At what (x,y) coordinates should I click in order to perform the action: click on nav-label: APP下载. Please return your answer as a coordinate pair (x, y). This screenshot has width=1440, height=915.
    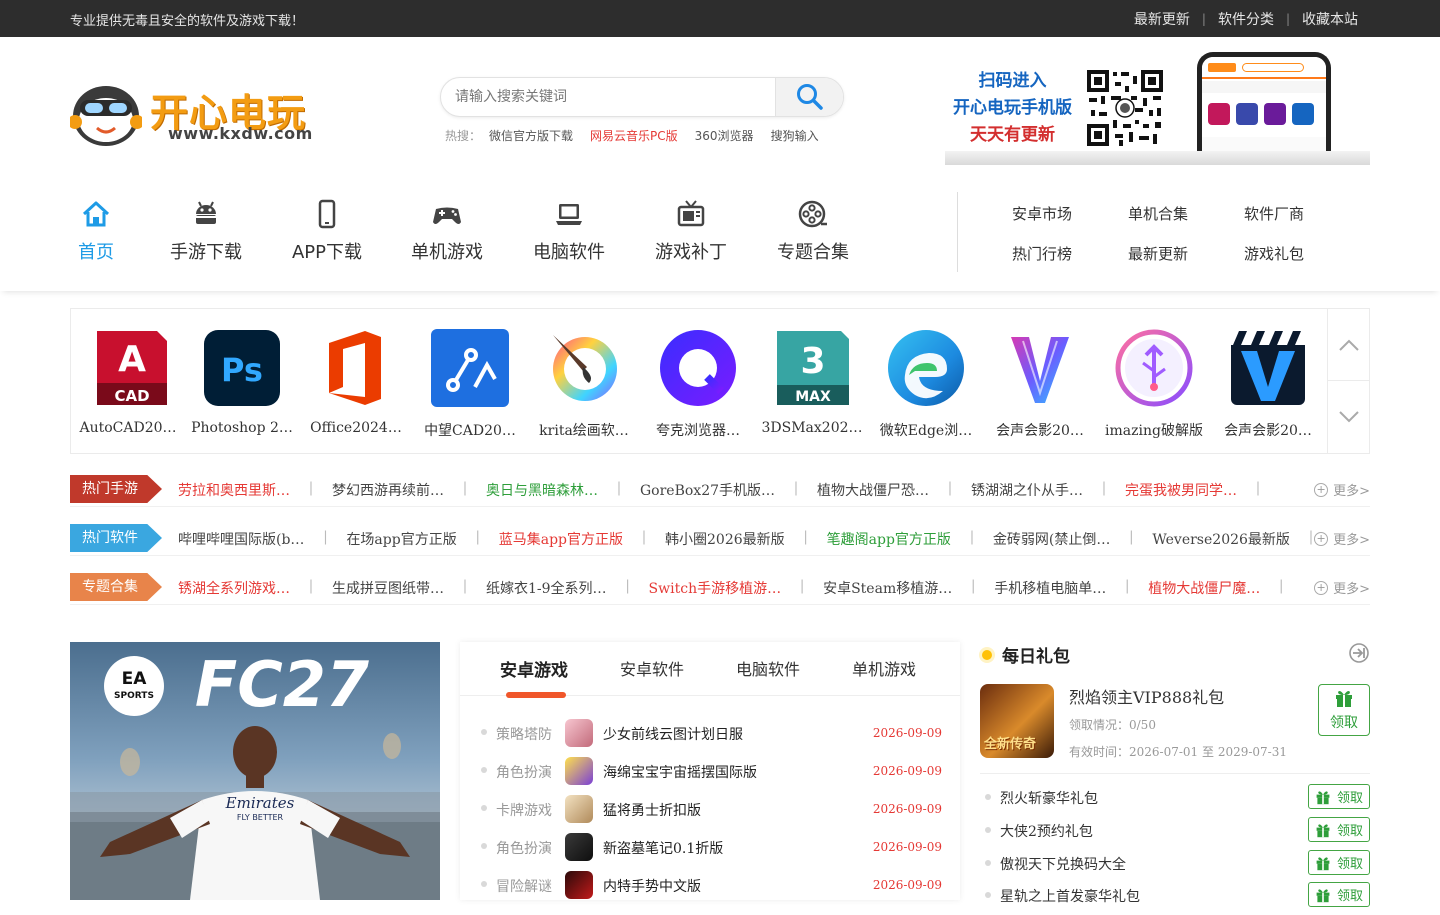
    Looking at the image, I should click on (327, 252).